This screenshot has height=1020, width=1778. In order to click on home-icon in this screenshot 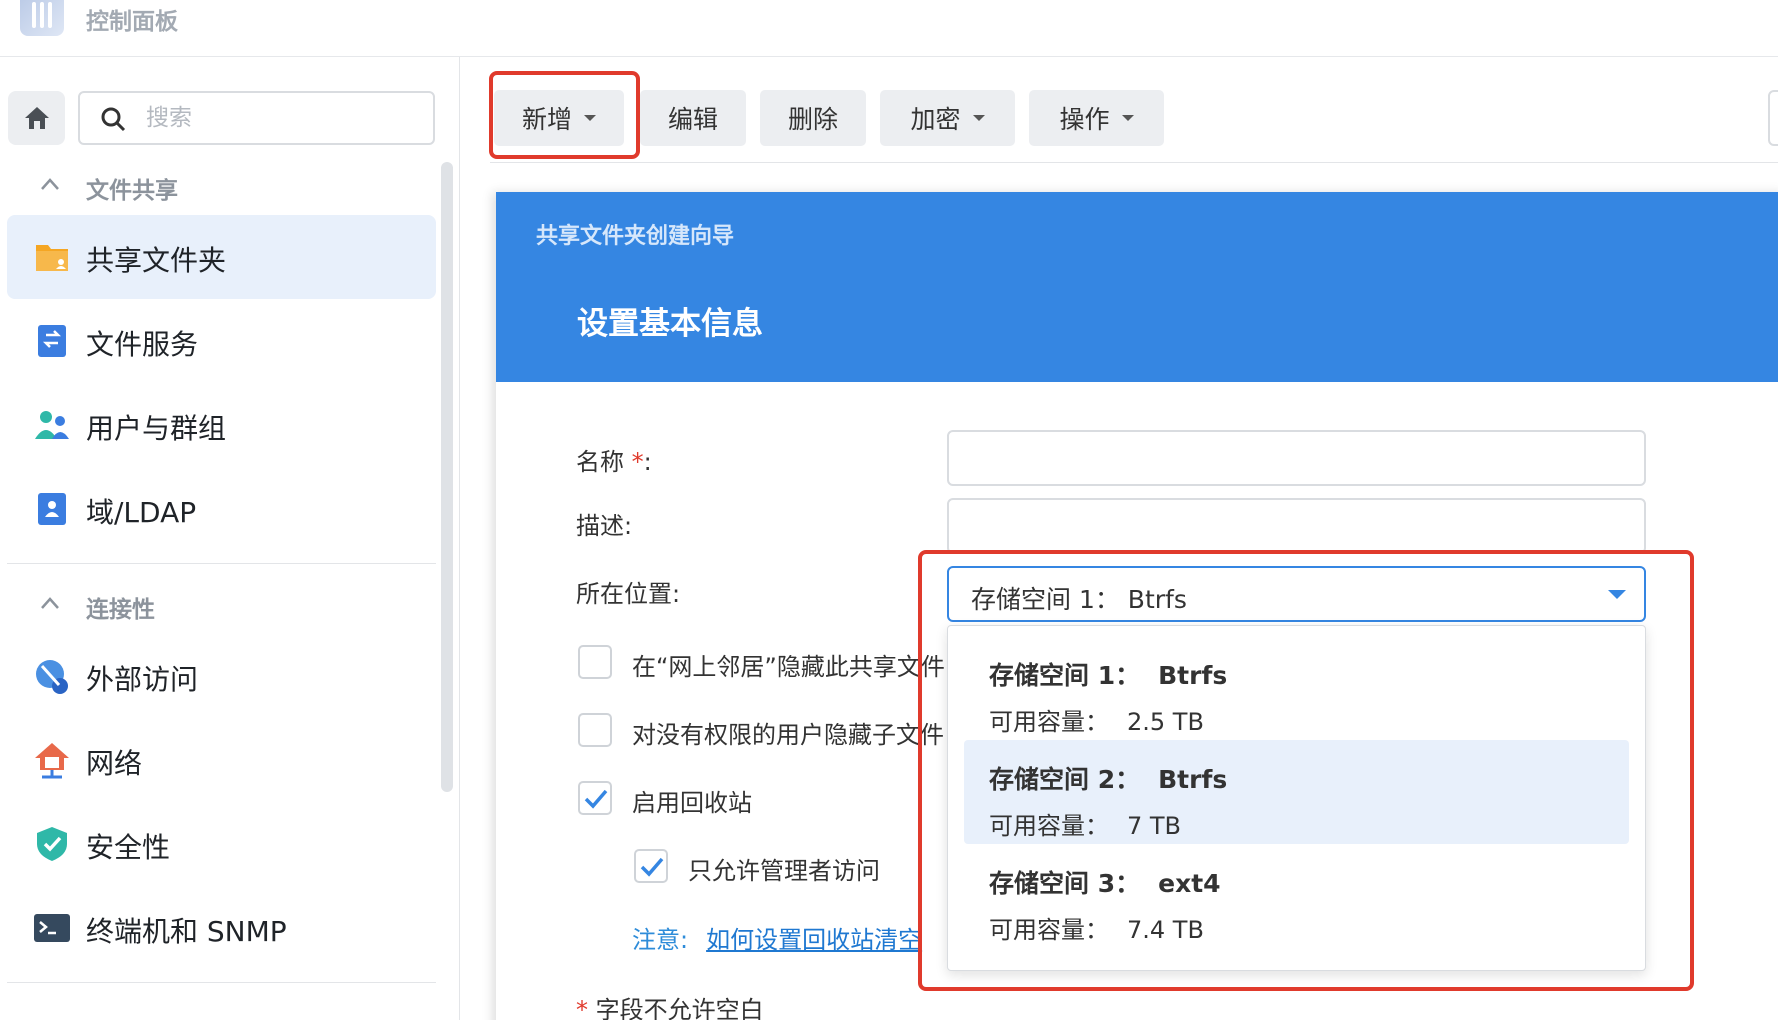, I will do `click(37, 118)`.